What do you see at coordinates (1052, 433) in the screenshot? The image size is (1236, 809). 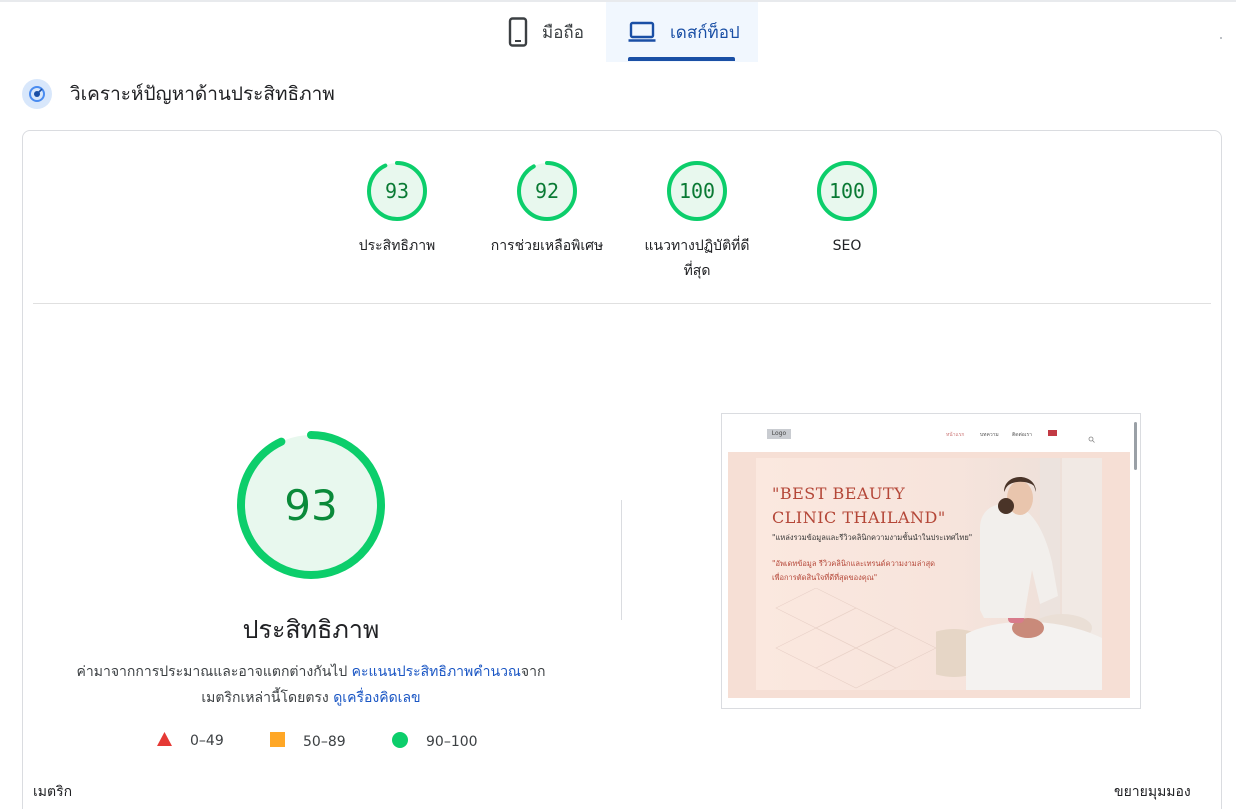 I see `thumb-flag-icon` at bounding box center [1052, 433].